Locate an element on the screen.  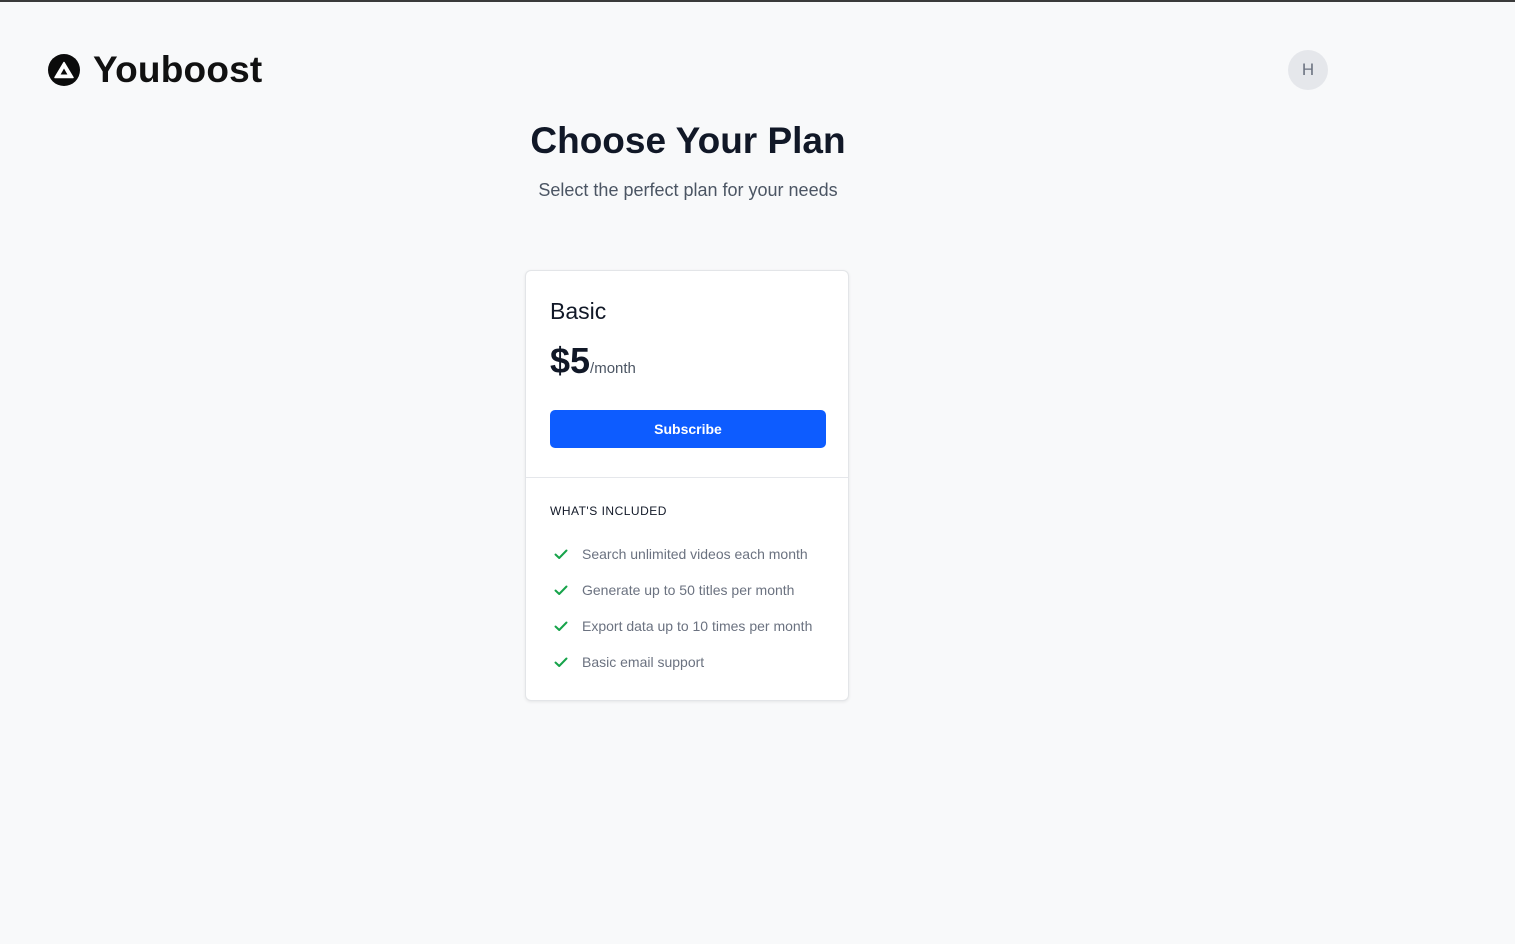
plan-price: $5 is located at coordinates (570, 360).